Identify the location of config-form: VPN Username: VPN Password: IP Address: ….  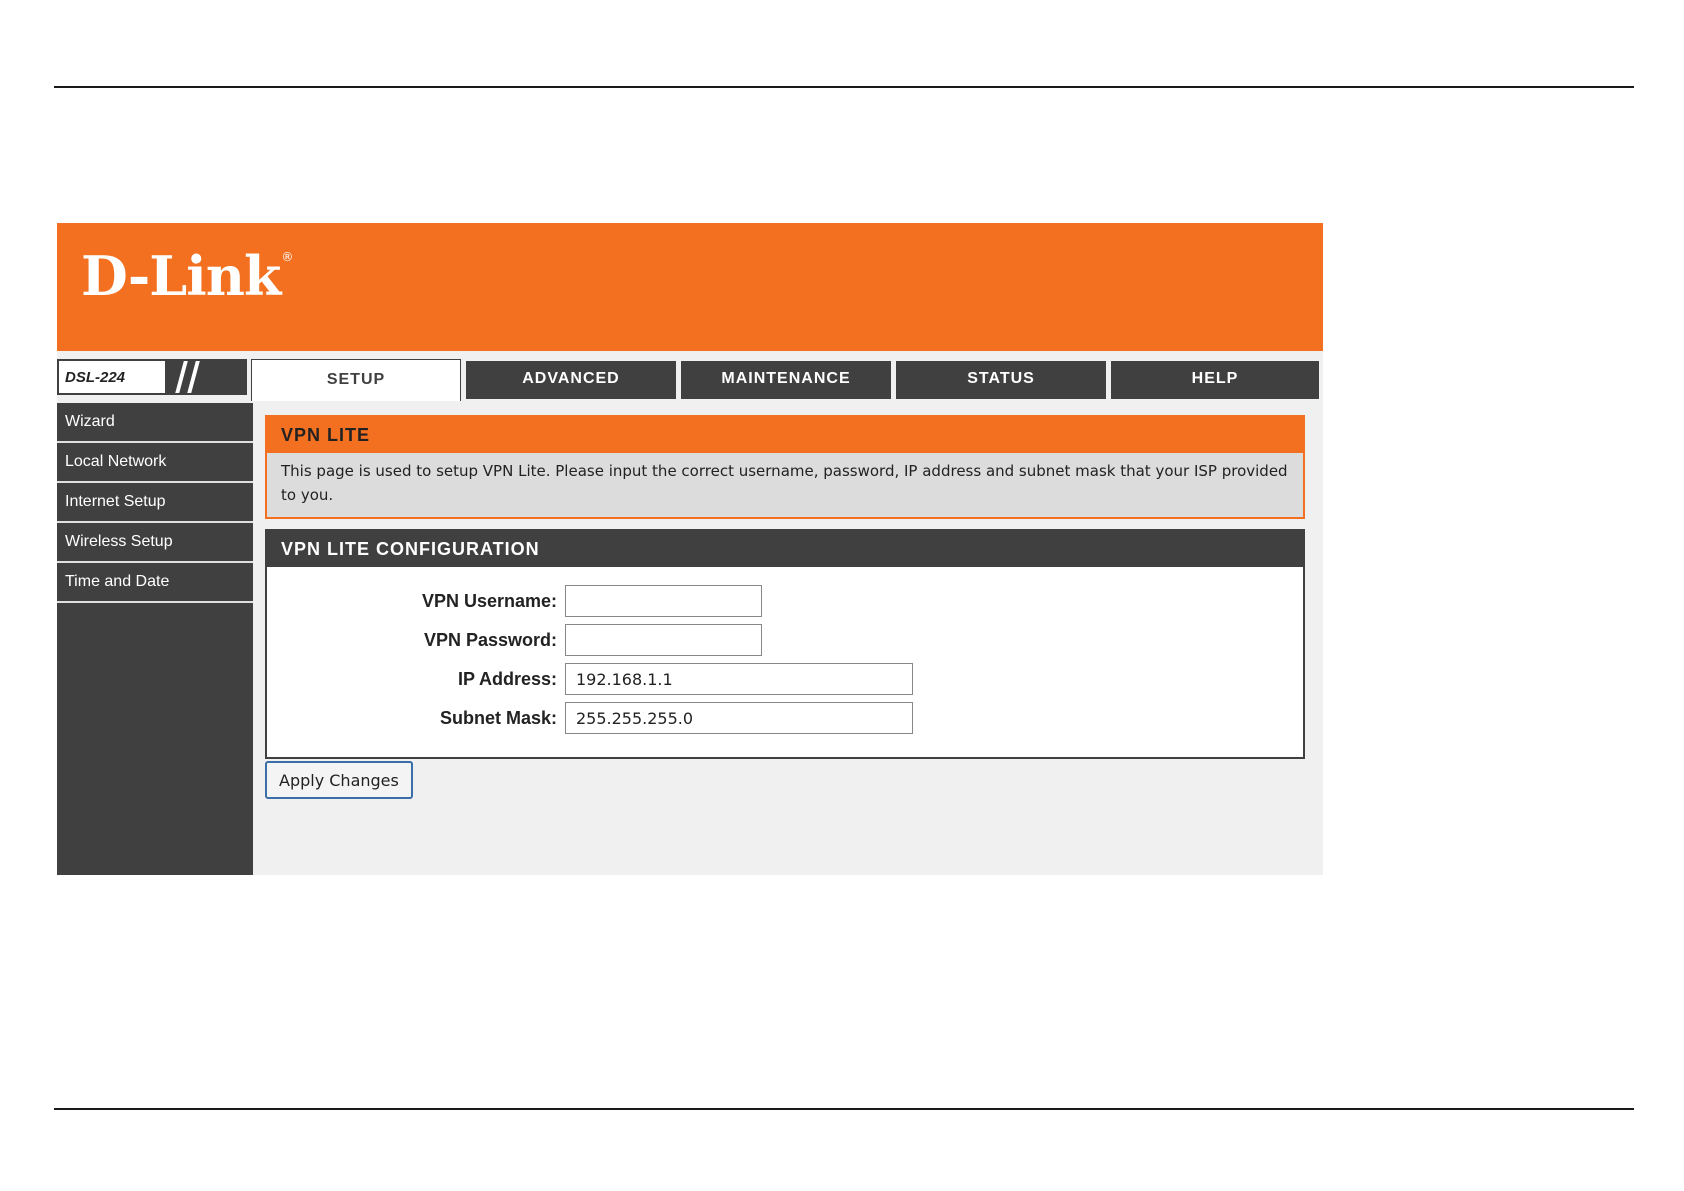
(785, 662).